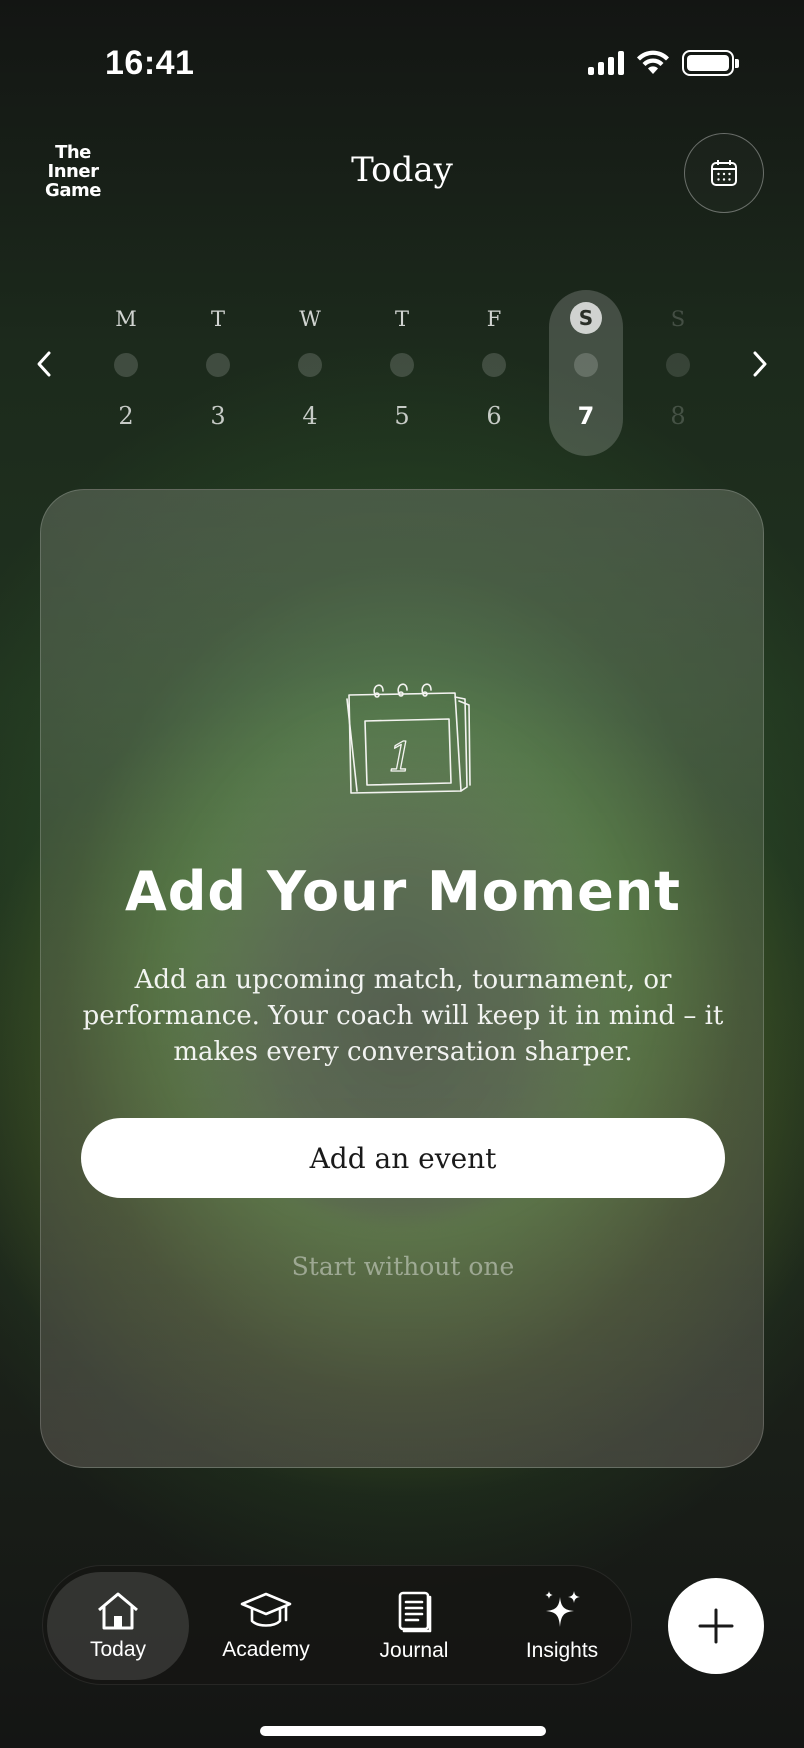 The image size is (804, 1748). I want to click on chevron-right-icon, so click(760, 364).